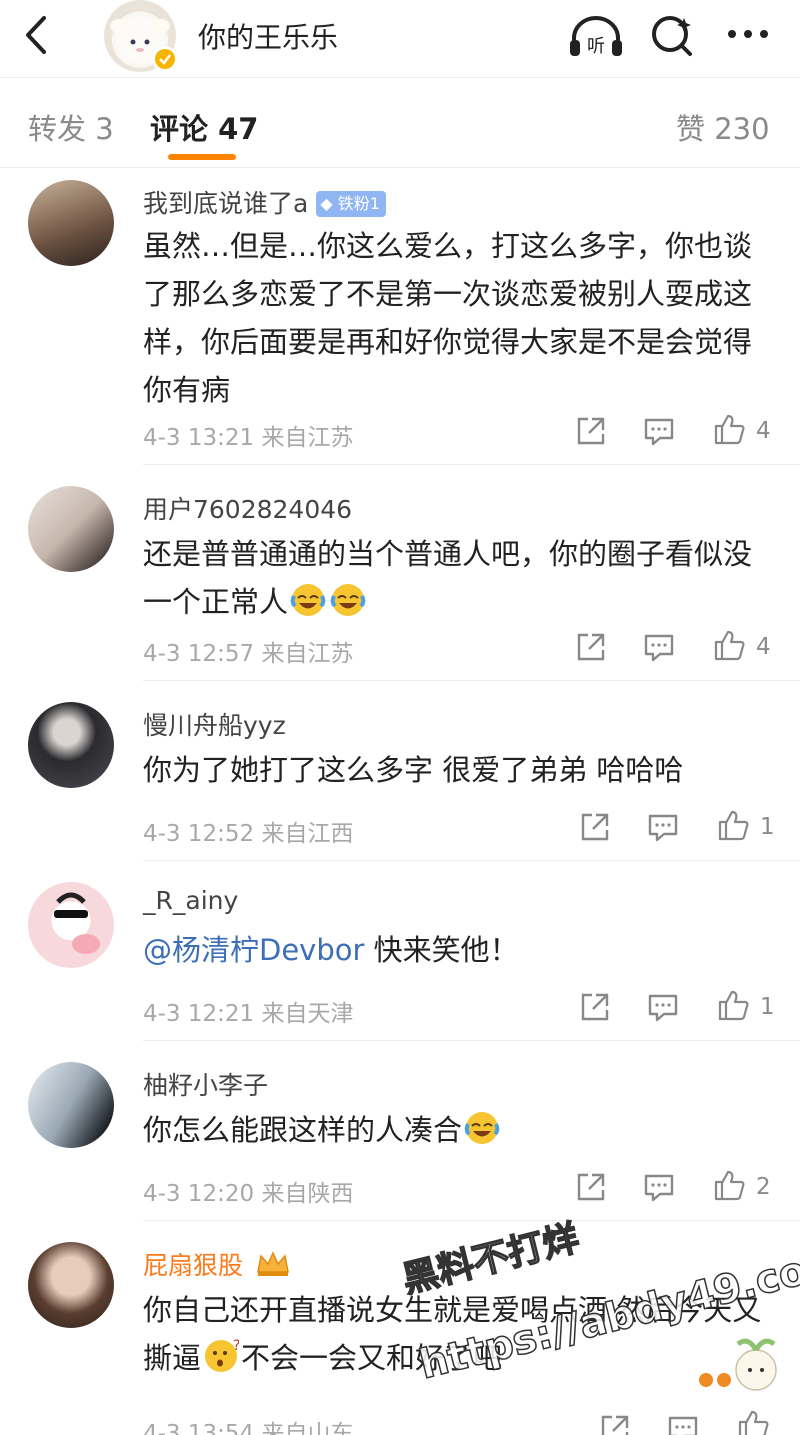  What do you see at coordinates (453, 1130) in the screenshot?
I see `comment-text: 你怎么能跟这样的人凑合` at bounding box center [453, 1130].